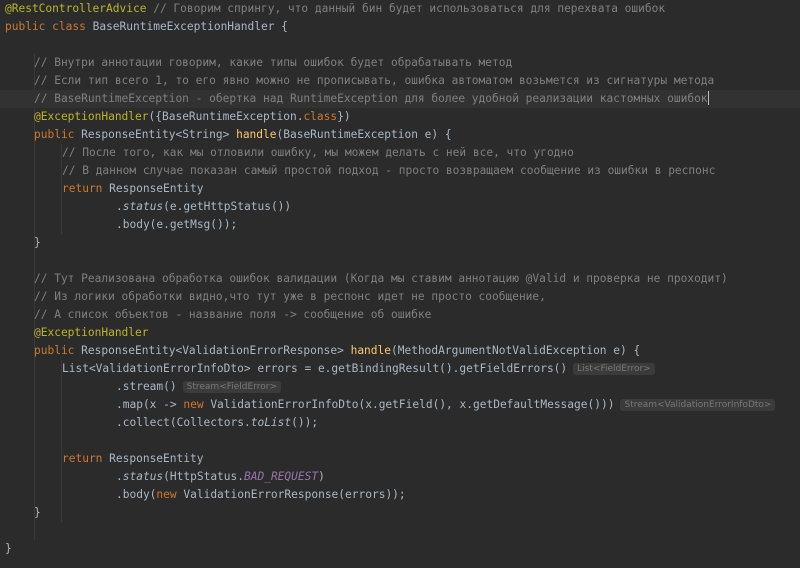 Image resolution: width=800 pixels, height=568 pixels. I want to click on method-call: ValidationErrorResponse(errors));, so click(291, 494).